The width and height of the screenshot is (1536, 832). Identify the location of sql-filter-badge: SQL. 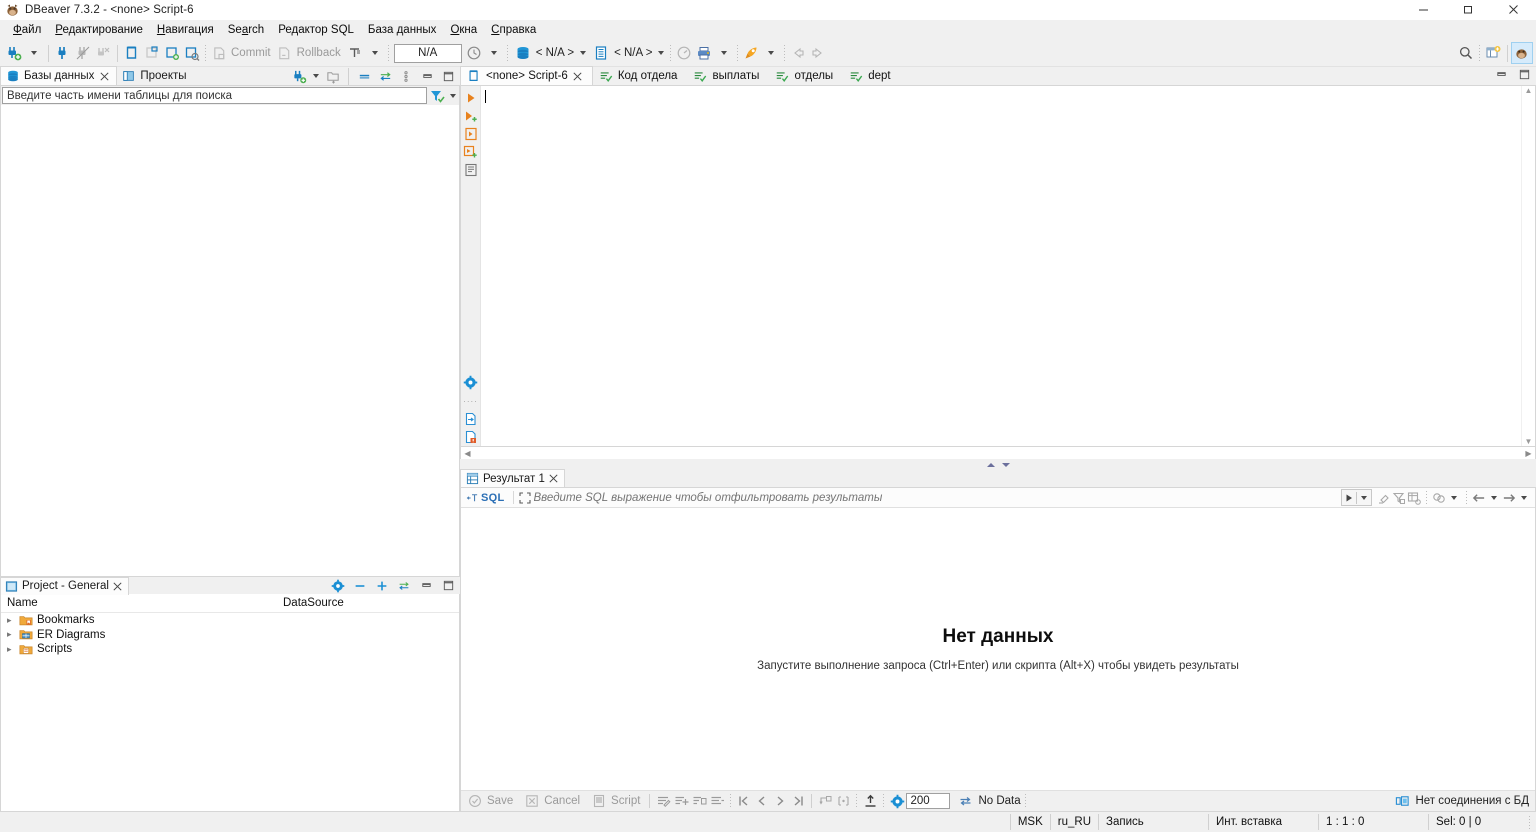
(485, 498).